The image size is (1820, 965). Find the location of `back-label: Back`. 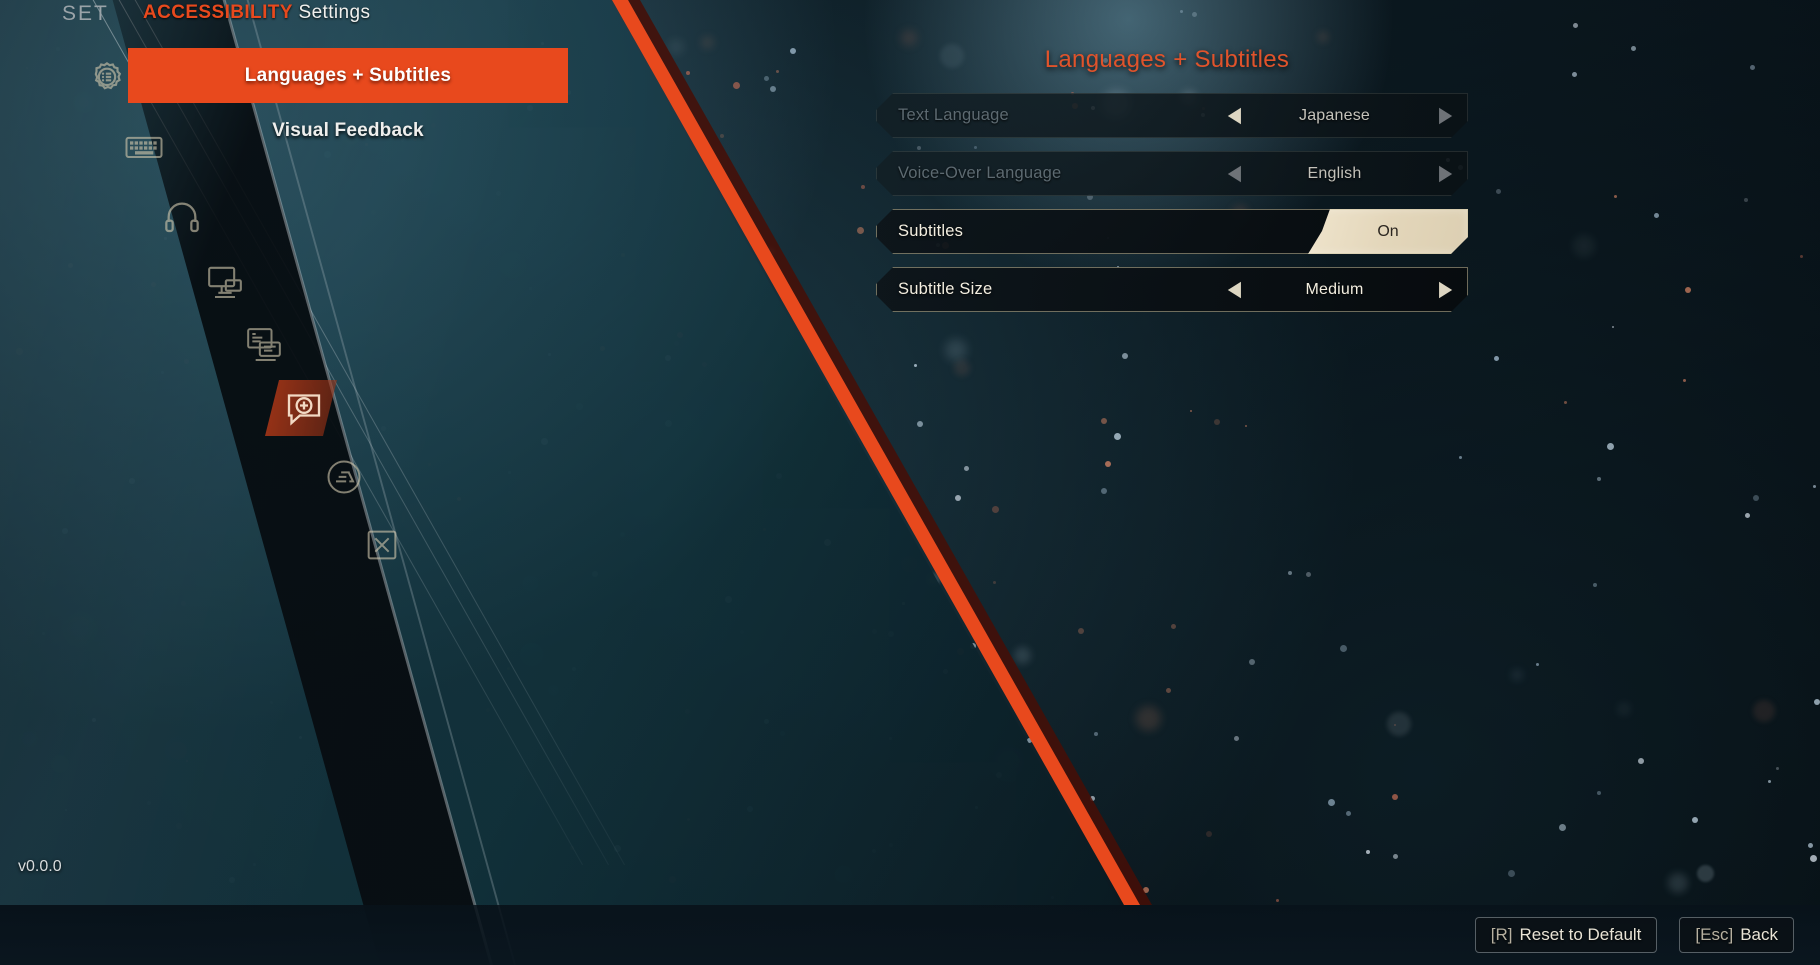

back-label: Back is located at coordinates (1759, 934).